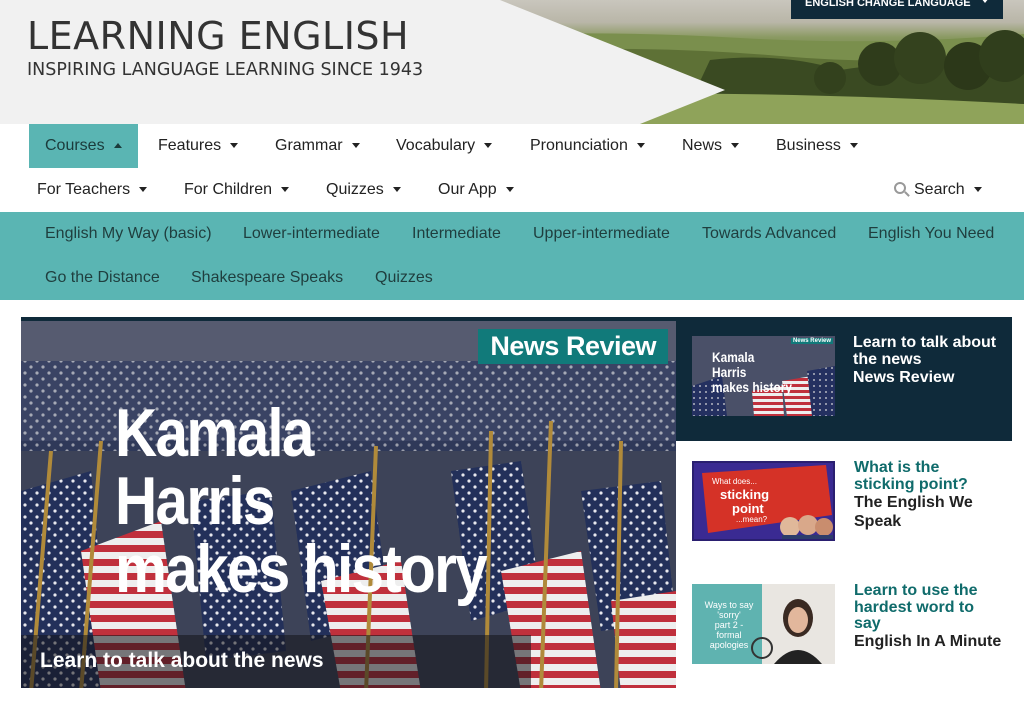  Describe the element at coordinates (928, 641) in the screenshot. I see `card-subtitle: English In A Minute` at that location.